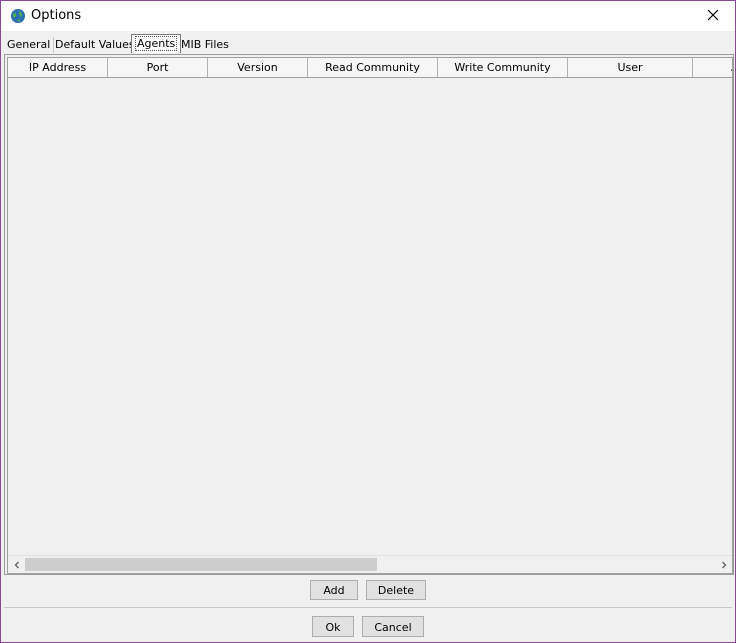  What do you see at coordinates (368, 16) in the screenshot?
I see `title-bar: Options` at bounding box center [368, 16].